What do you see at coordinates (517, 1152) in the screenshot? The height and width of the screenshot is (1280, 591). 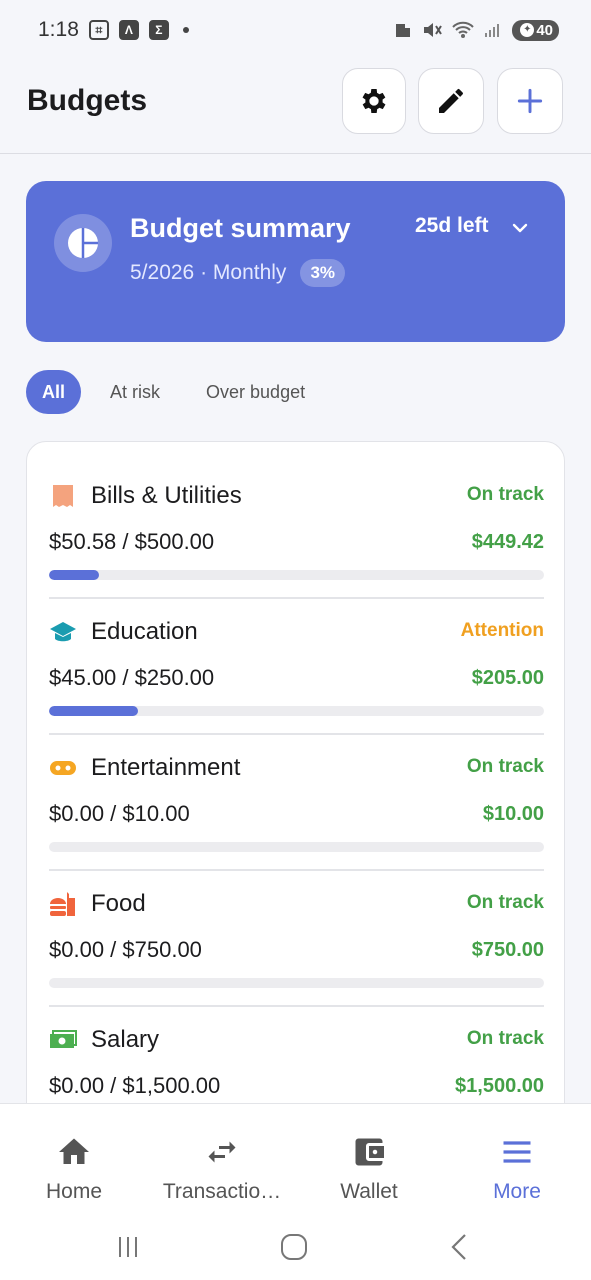 I see `menu-icon` at bounding box center [517, 1152].